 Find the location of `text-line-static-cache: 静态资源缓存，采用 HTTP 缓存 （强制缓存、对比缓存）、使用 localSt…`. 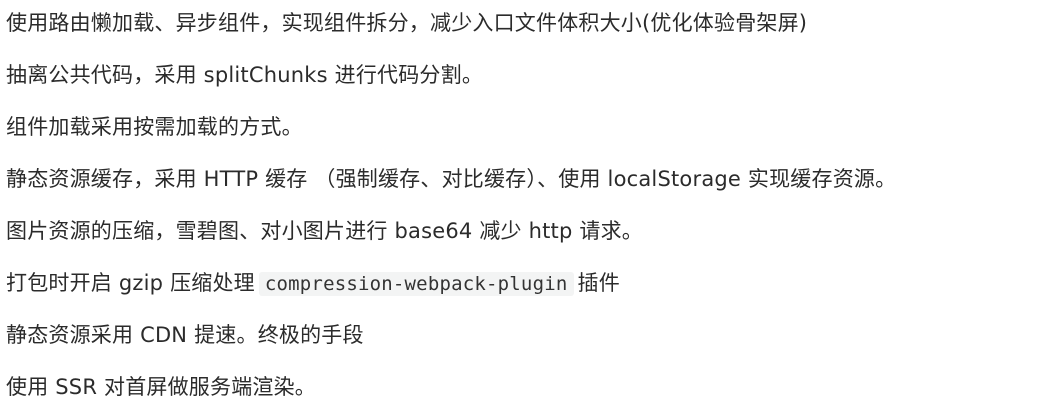

text-line-static-cache: 静态资源缓存，采用 HTTP 缓存 （强制缓存、对比缓存）、使用 localSt… is located at coordinates (451, 179).